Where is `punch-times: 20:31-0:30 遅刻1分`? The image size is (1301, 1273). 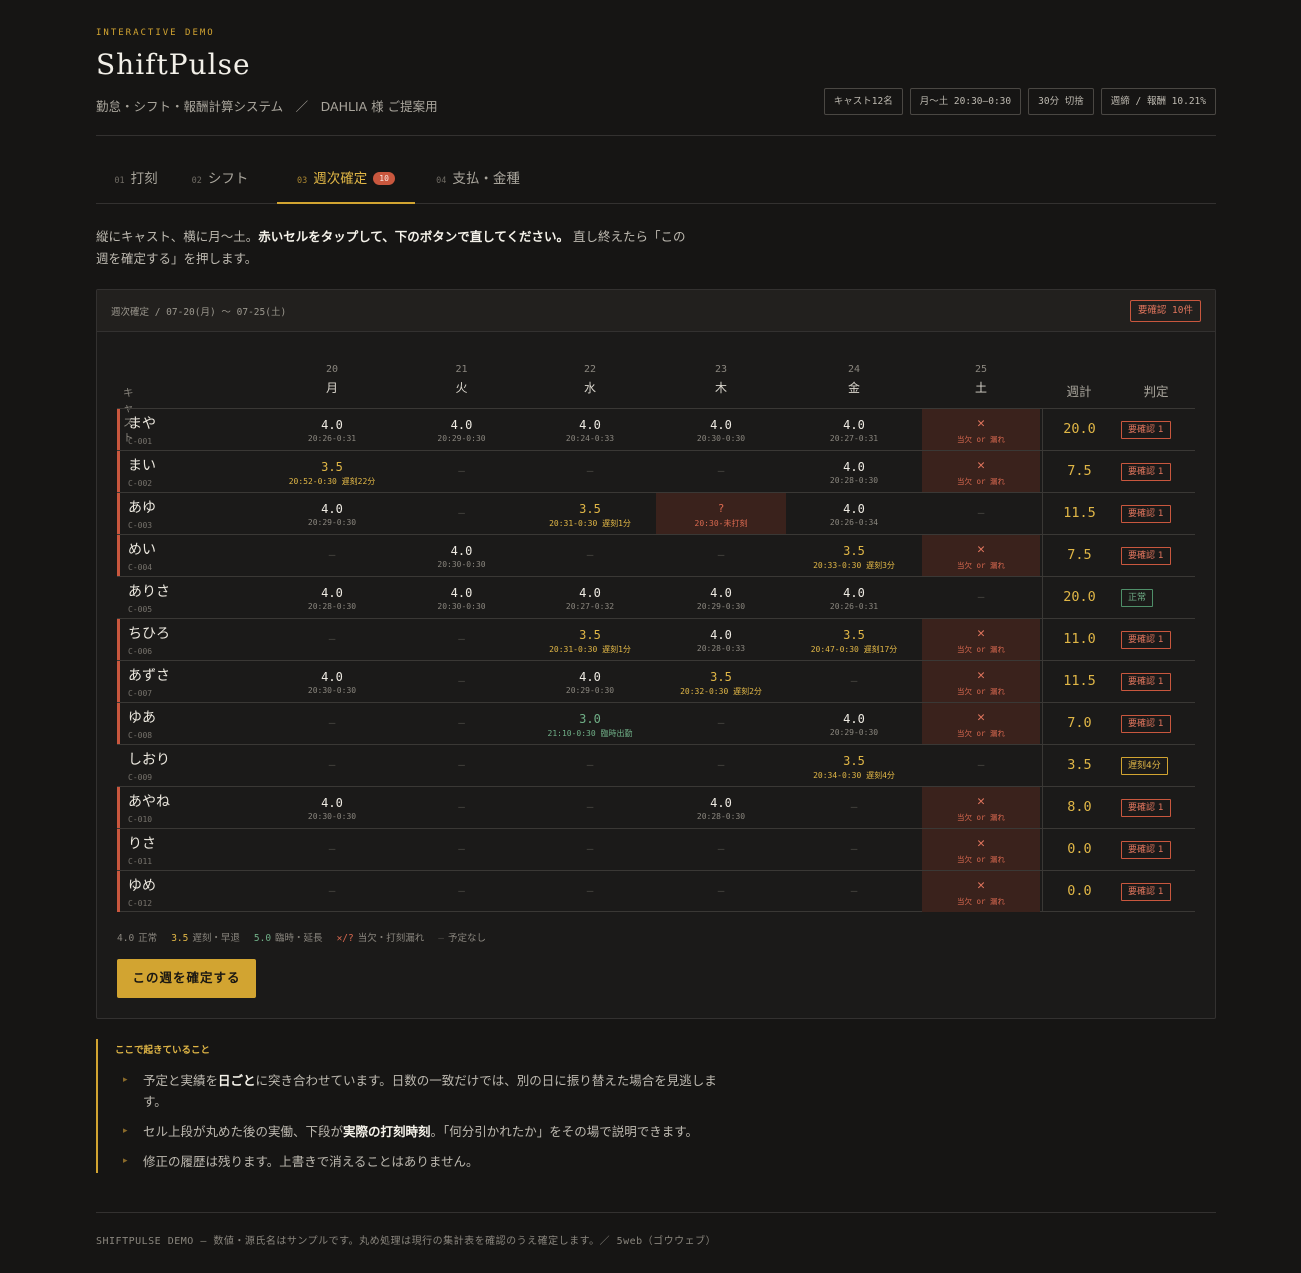
punch-times: 20:31-0:30 遅刻1分 is located at coordinates (590, 649).